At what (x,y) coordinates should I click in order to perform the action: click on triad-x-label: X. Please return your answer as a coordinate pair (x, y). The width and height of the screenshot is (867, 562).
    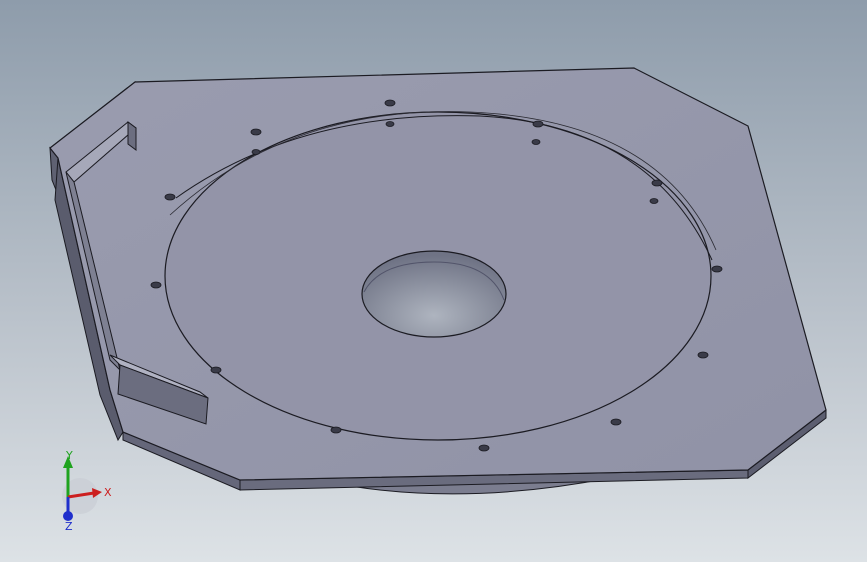
    Looking at the image, I should click on (108, 492).